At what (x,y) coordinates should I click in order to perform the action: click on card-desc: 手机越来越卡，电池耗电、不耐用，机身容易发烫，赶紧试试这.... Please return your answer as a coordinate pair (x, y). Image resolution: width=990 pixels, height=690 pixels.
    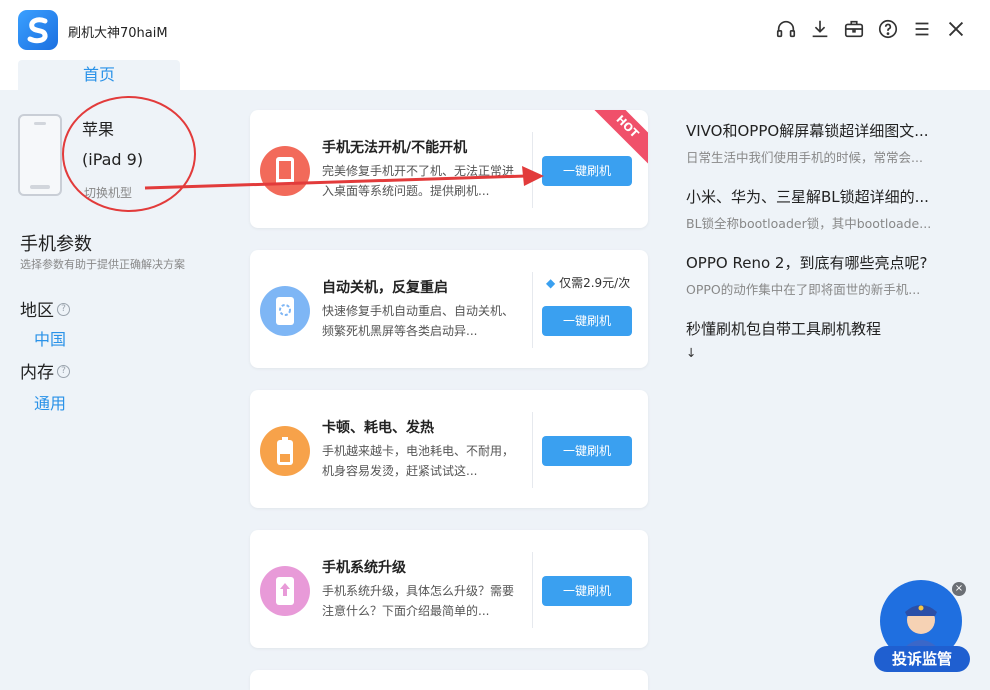
    Looking at the image, I should click on (418, 461).